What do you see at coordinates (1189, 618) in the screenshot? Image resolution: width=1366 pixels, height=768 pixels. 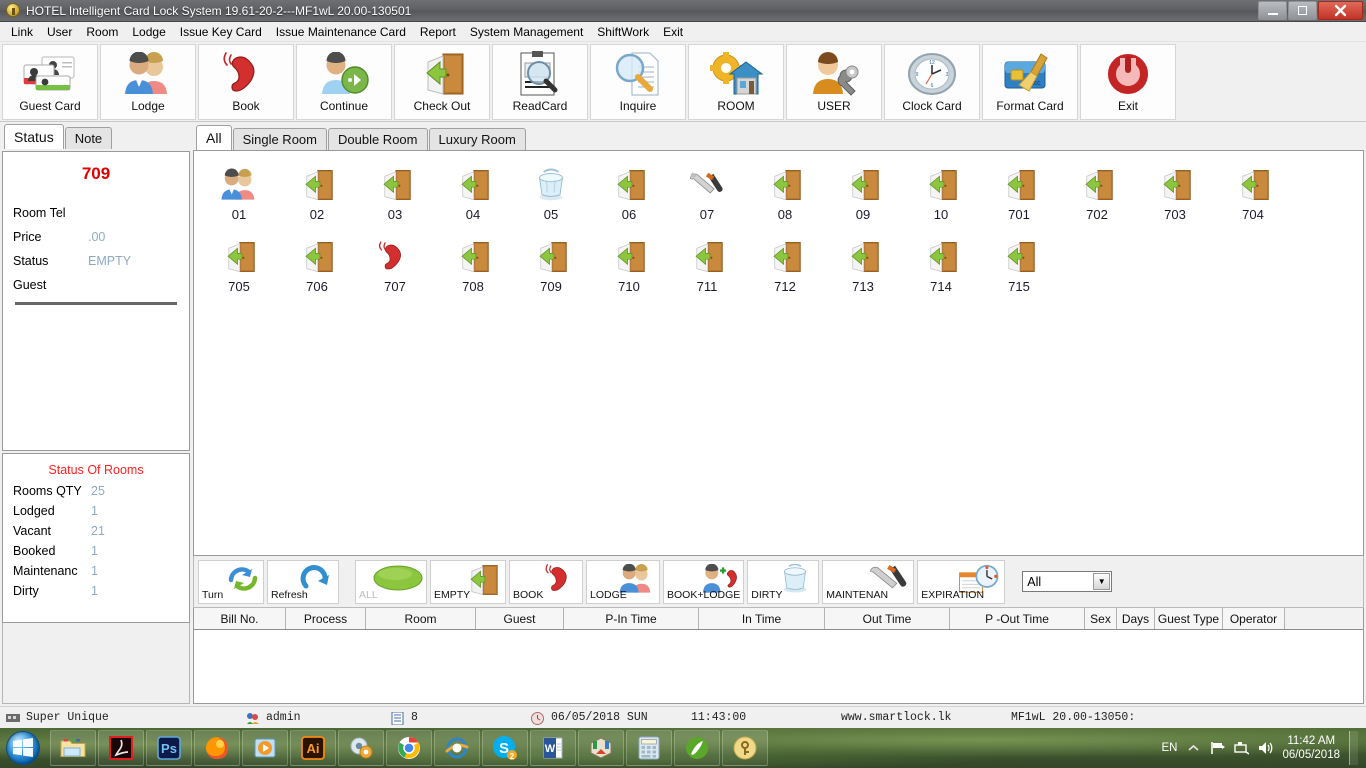 I see `table-column-header: Guest Type` at bounding box center [1189, 618].